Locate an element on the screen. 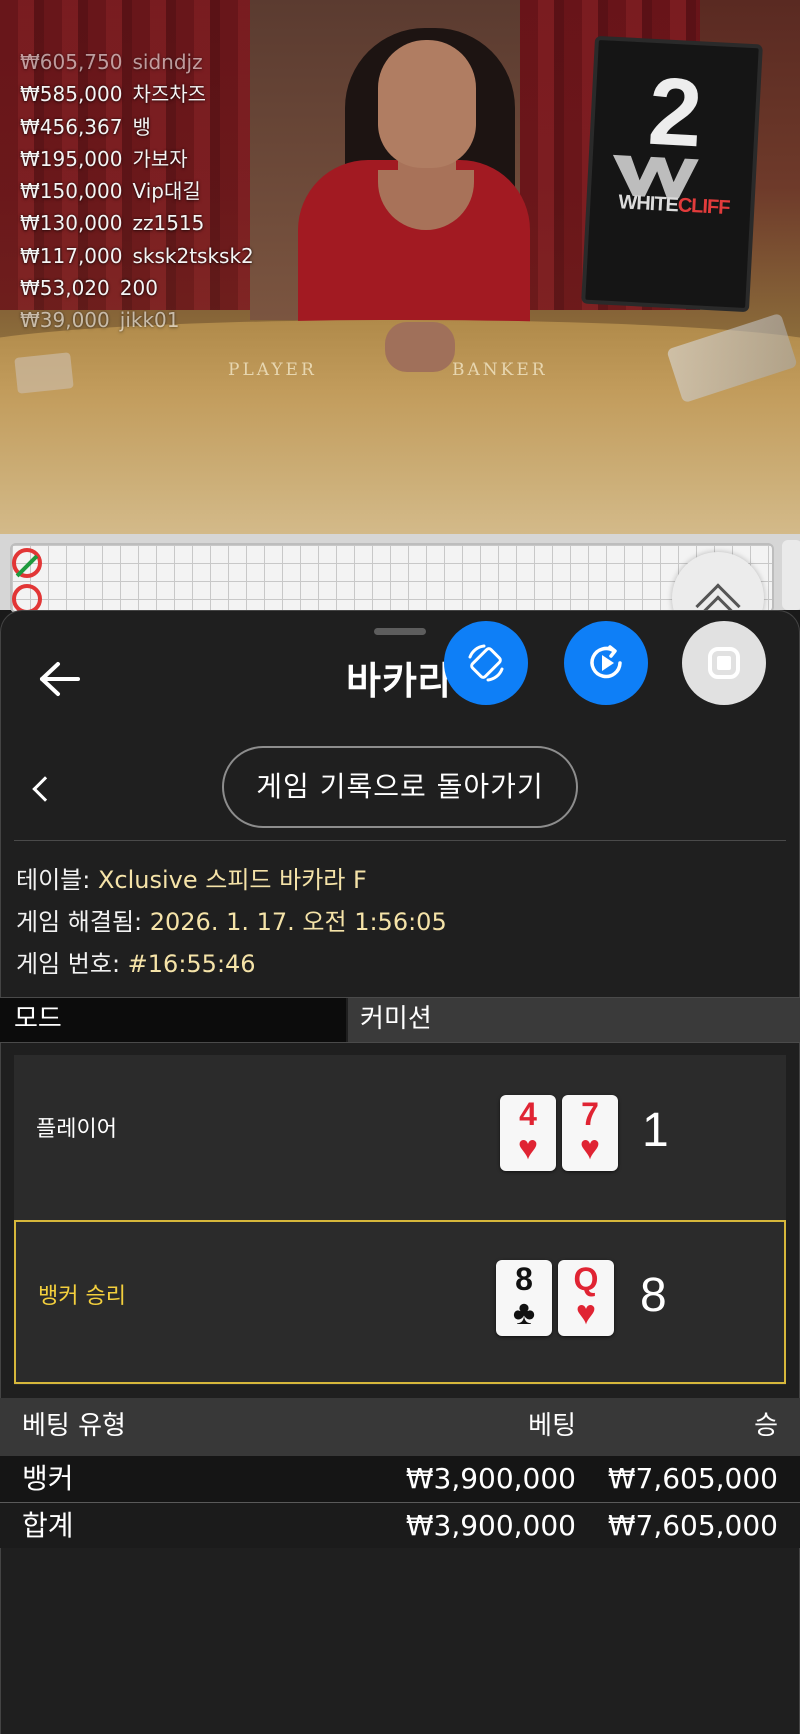 The image size is (800, 1734). stop-icon is located at coordinates (724, 663).